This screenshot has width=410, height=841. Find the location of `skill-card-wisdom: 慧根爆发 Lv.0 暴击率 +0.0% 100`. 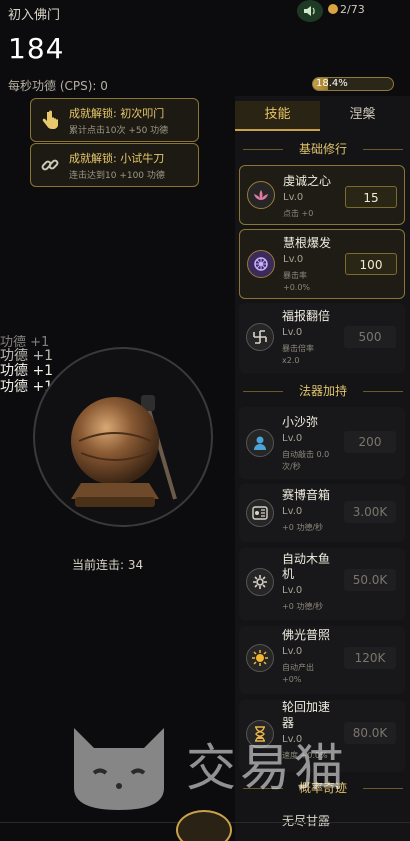

skill-card-wisdom: 慧根爆发 Lv.0 暴击率 +0.0% 100 is located at coordinates (322, 264).